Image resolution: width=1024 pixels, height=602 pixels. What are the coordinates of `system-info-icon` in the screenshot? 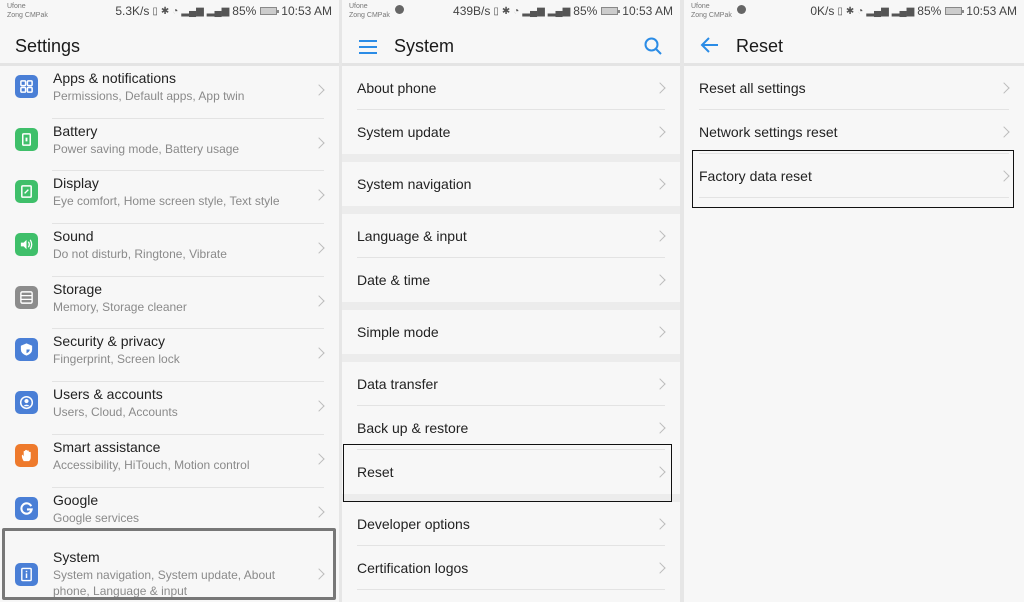 It's located at (26, 575).